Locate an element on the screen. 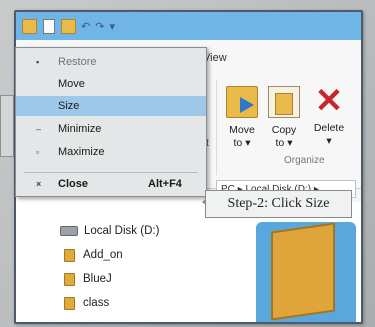 The height and width of the screenshot is (327, 375). restore-icon: ▪ is located at coordinates (38, 62).